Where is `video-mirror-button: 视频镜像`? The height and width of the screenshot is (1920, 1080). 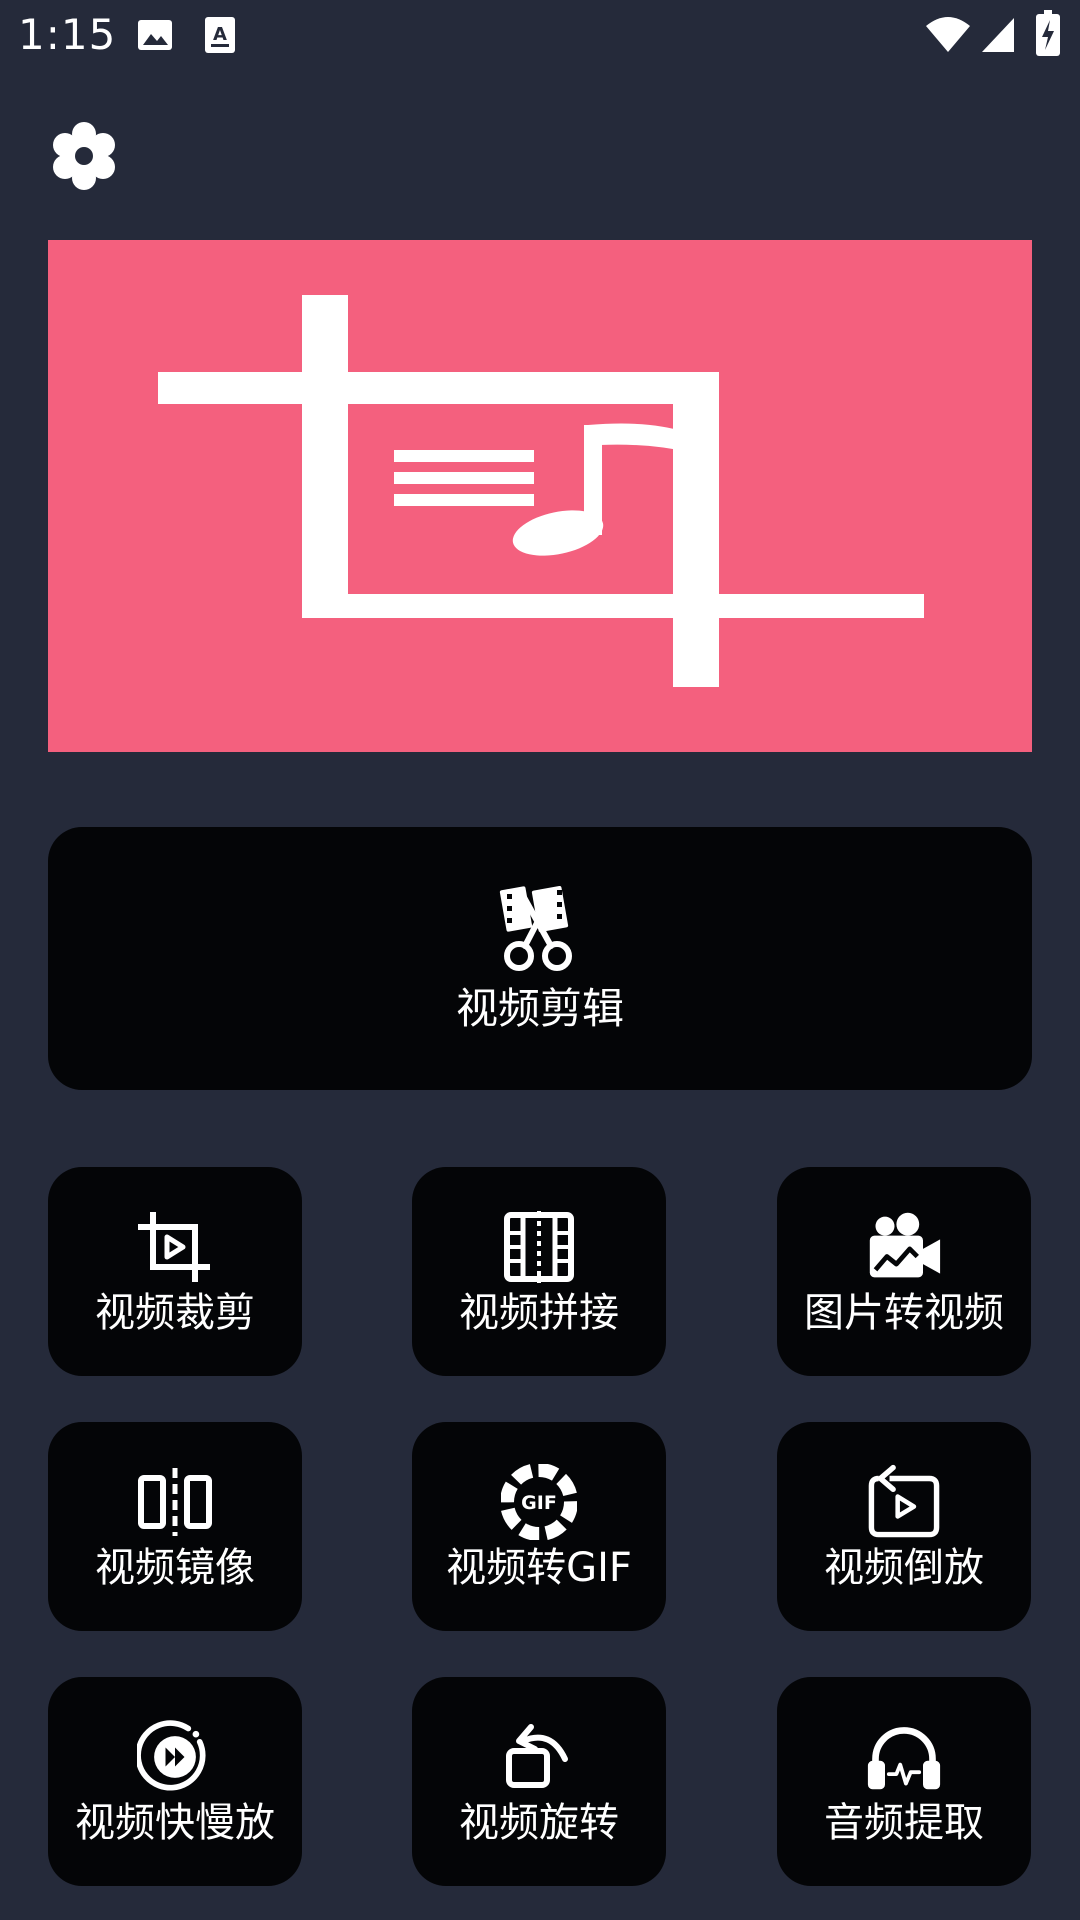
video-mirror-button: 视频镜像 is located at coordinates (175, 1526).